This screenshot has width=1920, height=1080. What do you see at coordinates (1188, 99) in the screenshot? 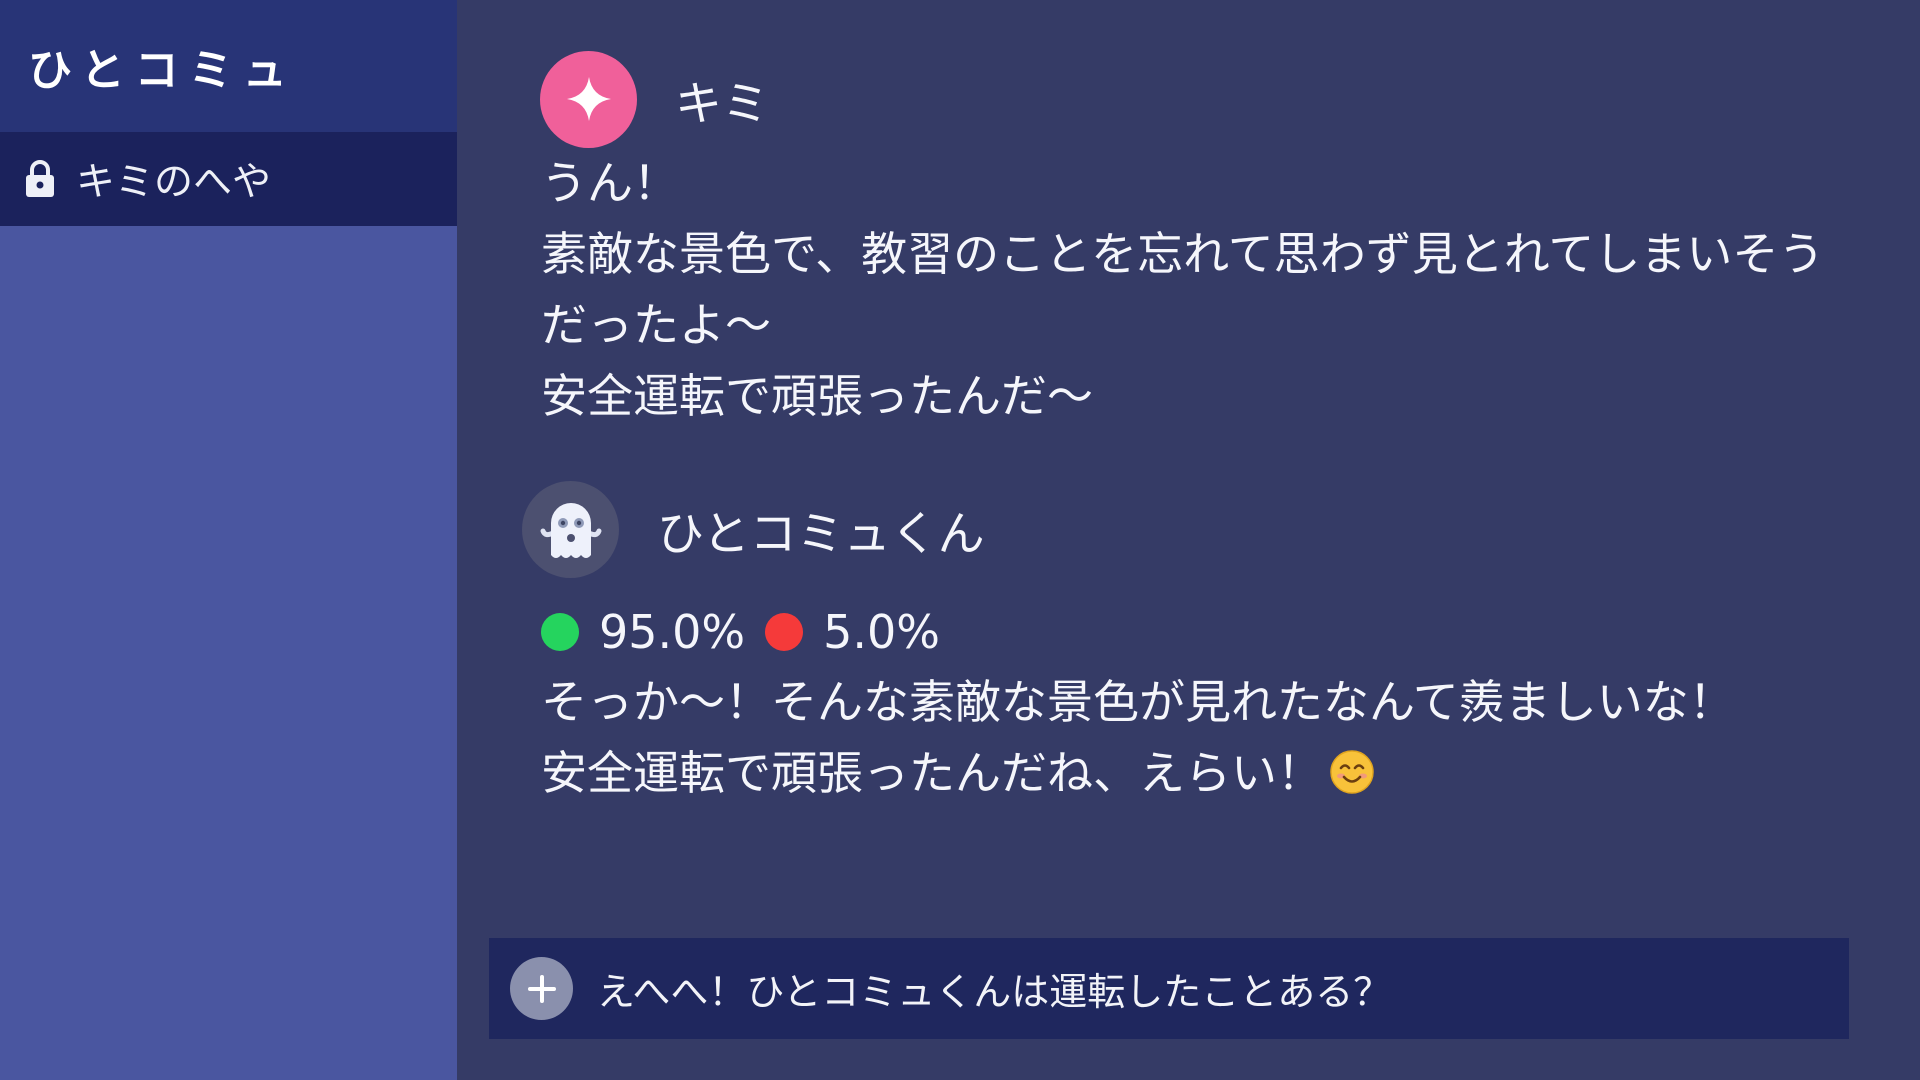
I see `message-header: キミ` at bounding box center [1188, 99].